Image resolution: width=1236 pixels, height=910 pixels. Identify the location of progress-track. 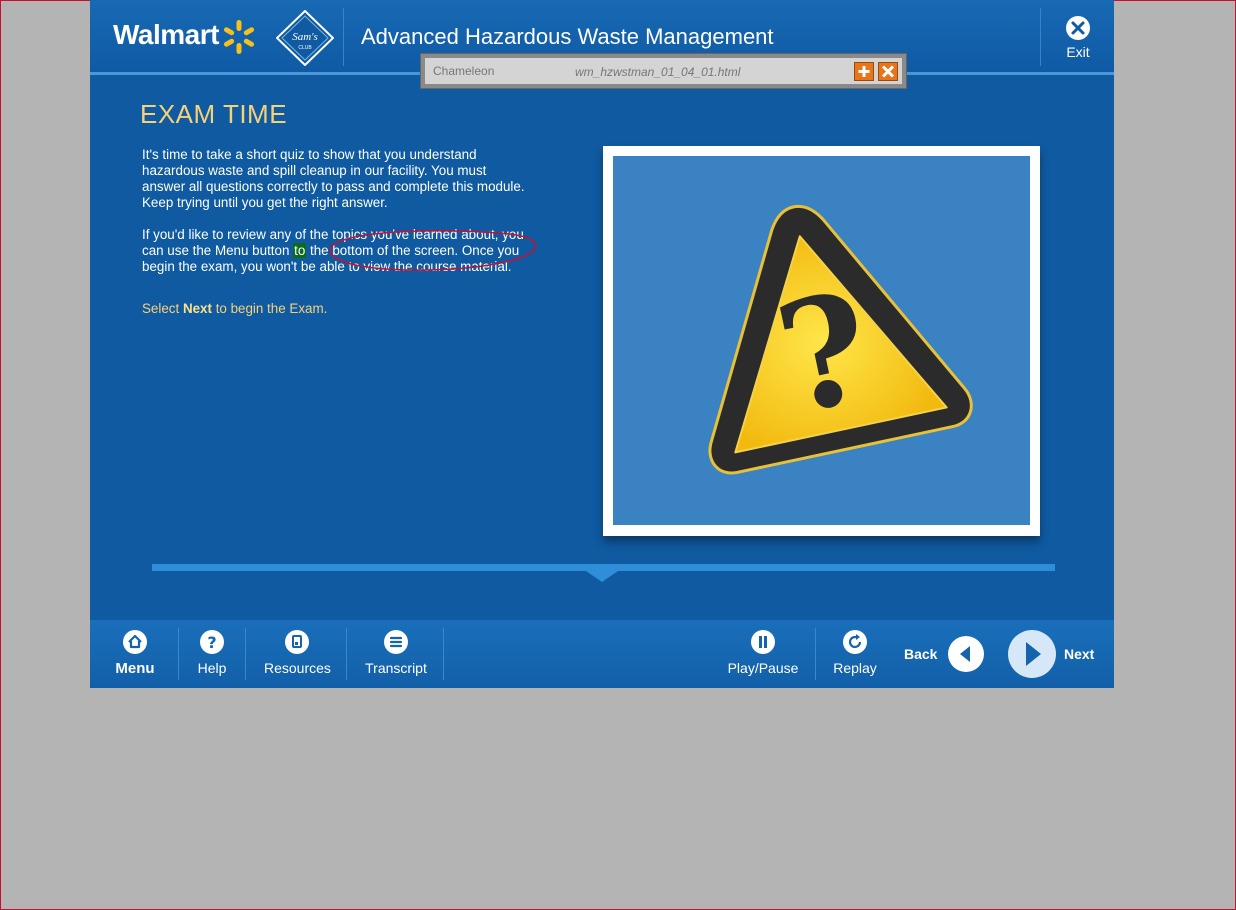
(603, 567).